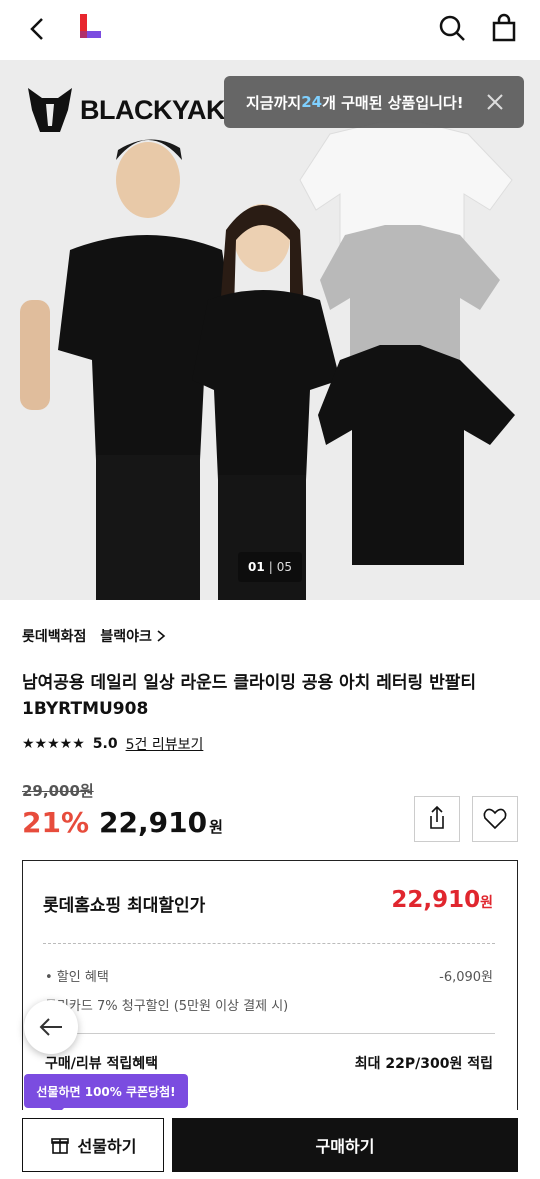 The height and width of the screenshot is (1179, 540). I want to click on review-link: 5건 리뷰보기, so click(165, 744).